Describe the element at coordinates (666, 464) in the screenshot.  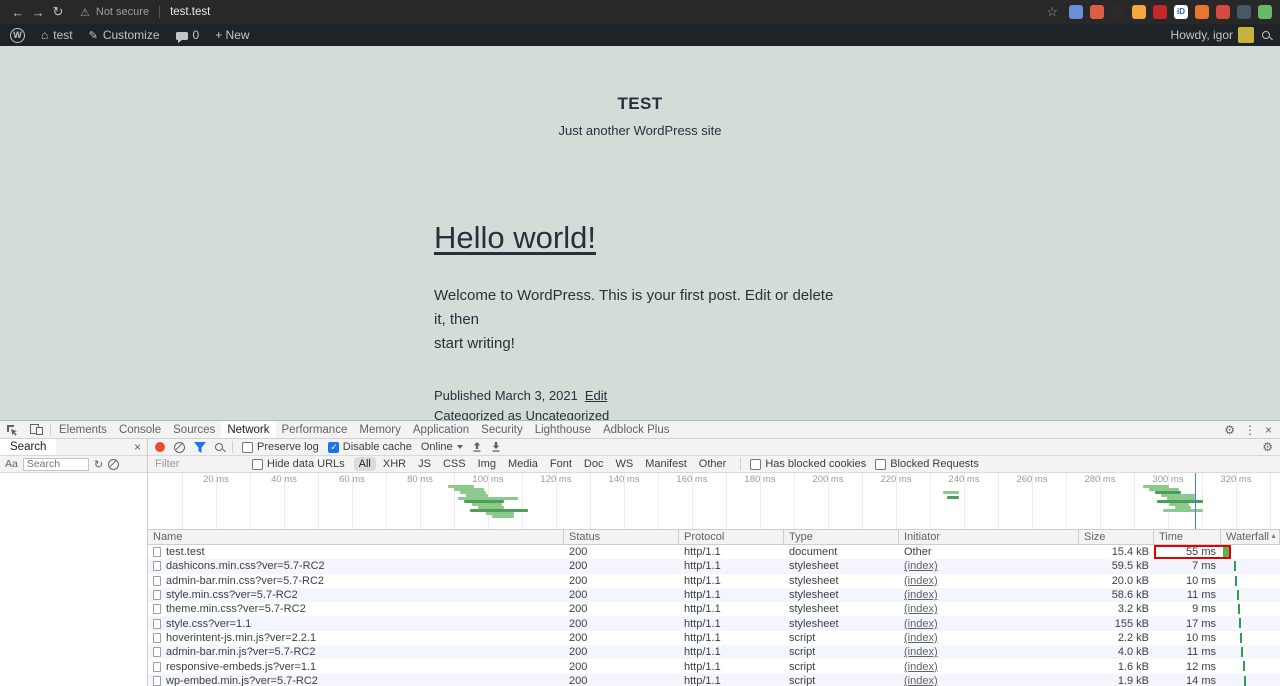
I see `filter-pill-manifest: Manifest` at that location.